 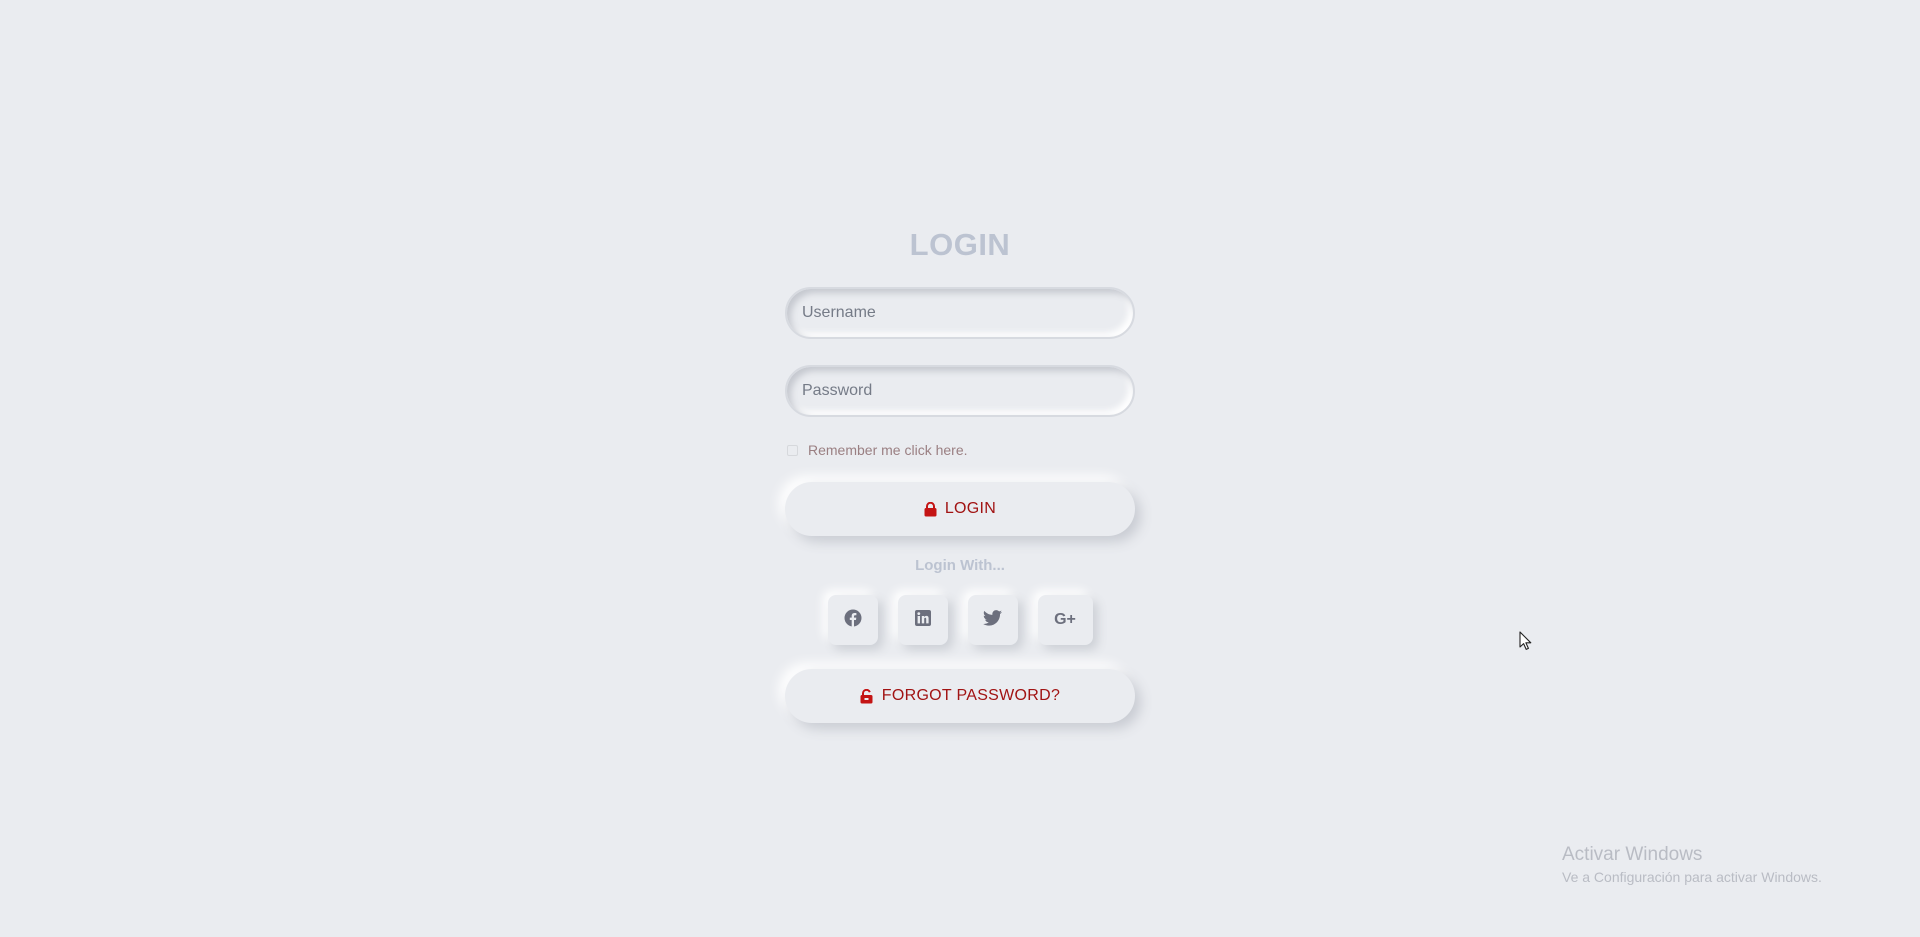 I want to click on lock-icon, so click(x=930, y=509).